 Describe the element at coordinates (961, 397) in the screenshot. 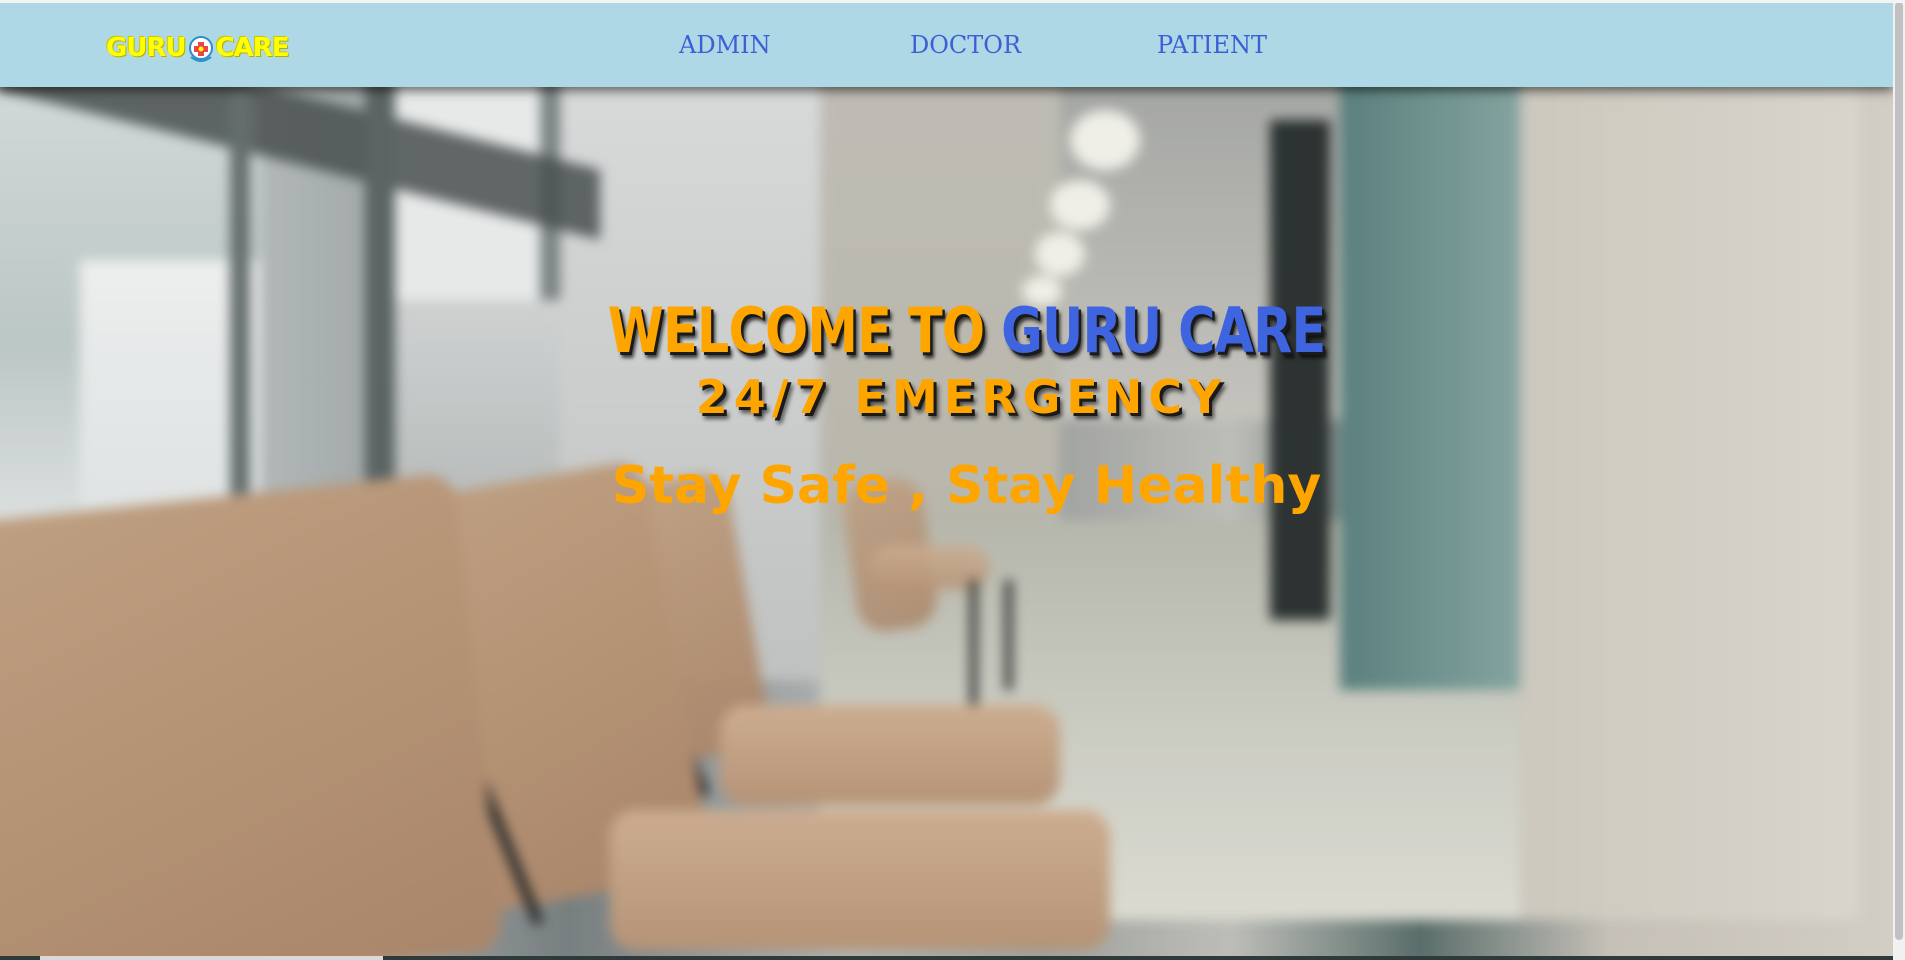

I see `emergency-subheading: 24/7 EMERGENCY` at that location.